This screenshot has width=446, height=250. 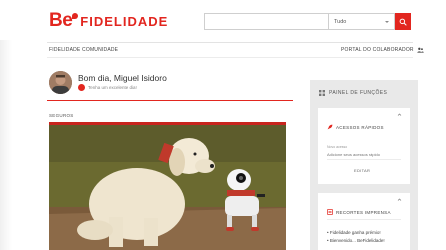 I want to click on press-item: • Bienvenido... BeFidelidade!, so click(x=356, y=240).